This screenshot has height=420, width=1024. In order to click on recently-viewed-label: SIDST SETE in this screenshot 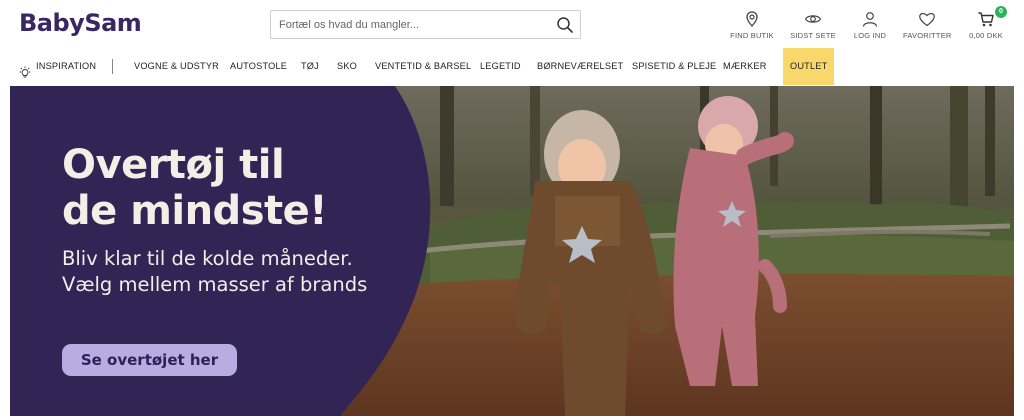, I will do `click(813, 35)`.